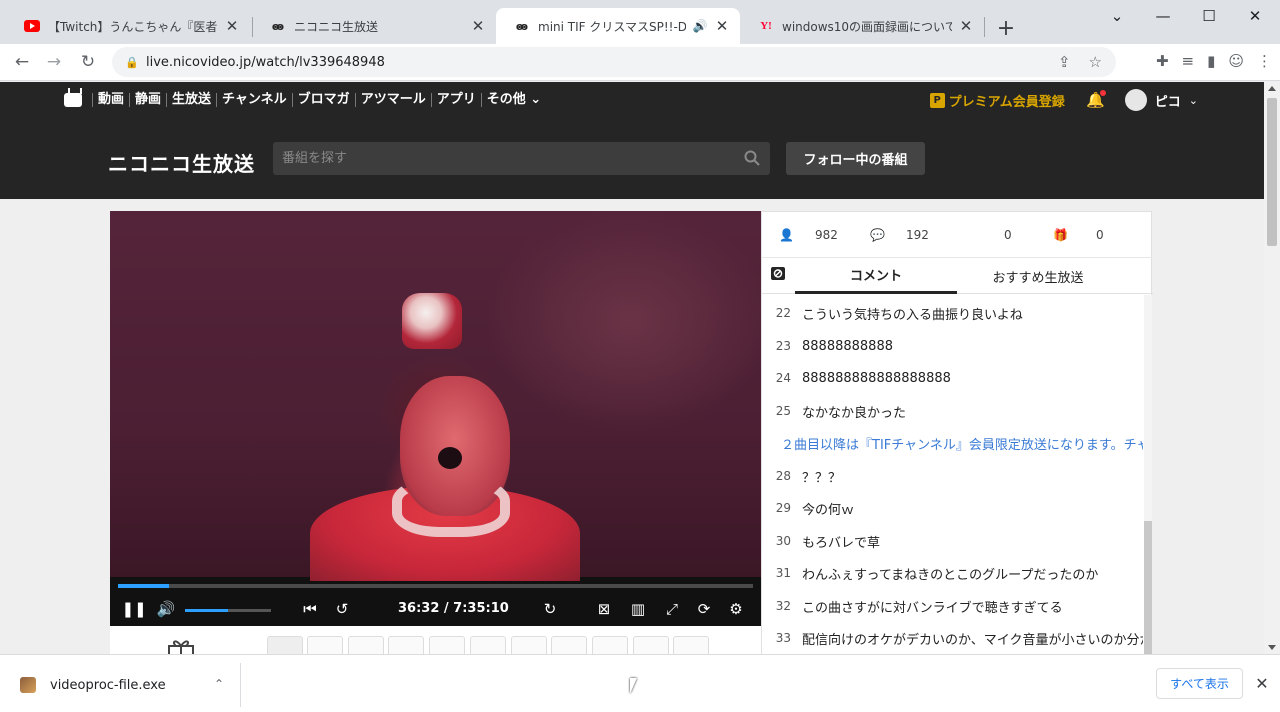  Describe the element at coordinates (54, 62) in the screenshot. I see `forward-button: →` at that location.